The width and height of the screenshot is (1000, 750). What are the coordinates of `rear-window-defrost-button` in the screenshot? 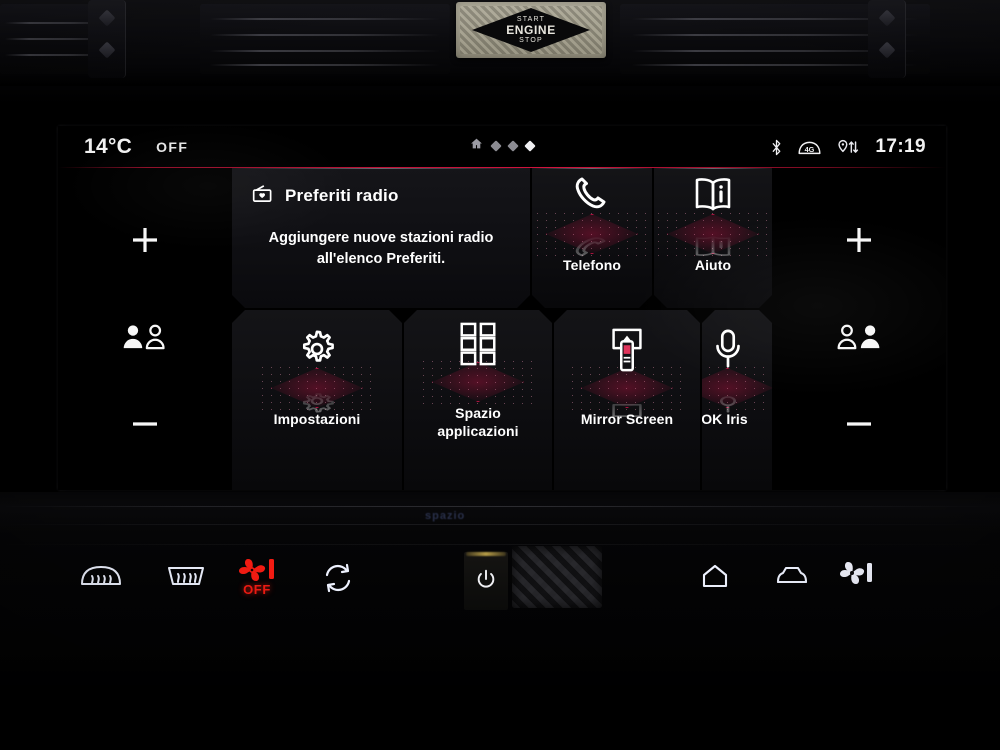 It's located at (186, 577).